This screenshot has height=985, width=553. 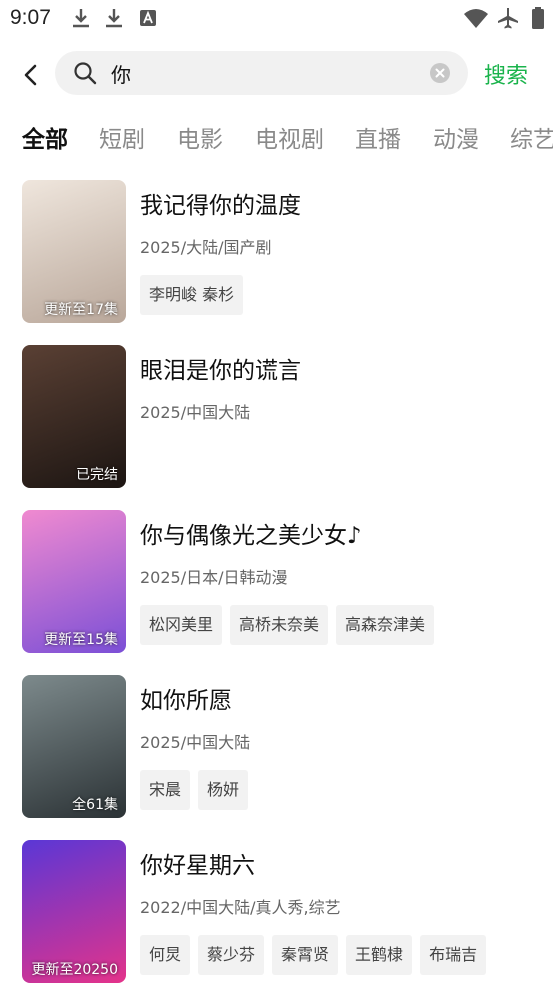 What do you see at coordinates (476, 18) in the screenshot?
I see `wifi-icon` at bounding box center [476, 18].